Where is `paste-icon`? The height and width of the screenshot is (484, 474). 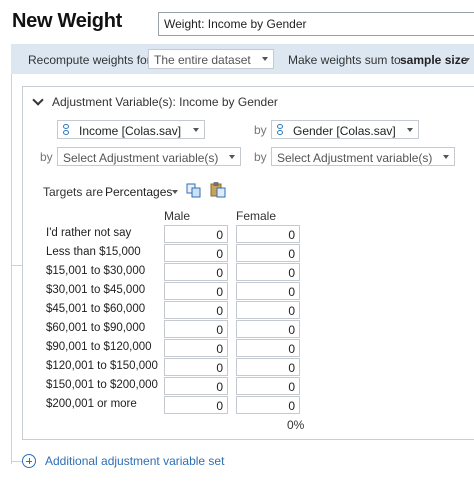 paste-icon is located at coordinates (218, 190).